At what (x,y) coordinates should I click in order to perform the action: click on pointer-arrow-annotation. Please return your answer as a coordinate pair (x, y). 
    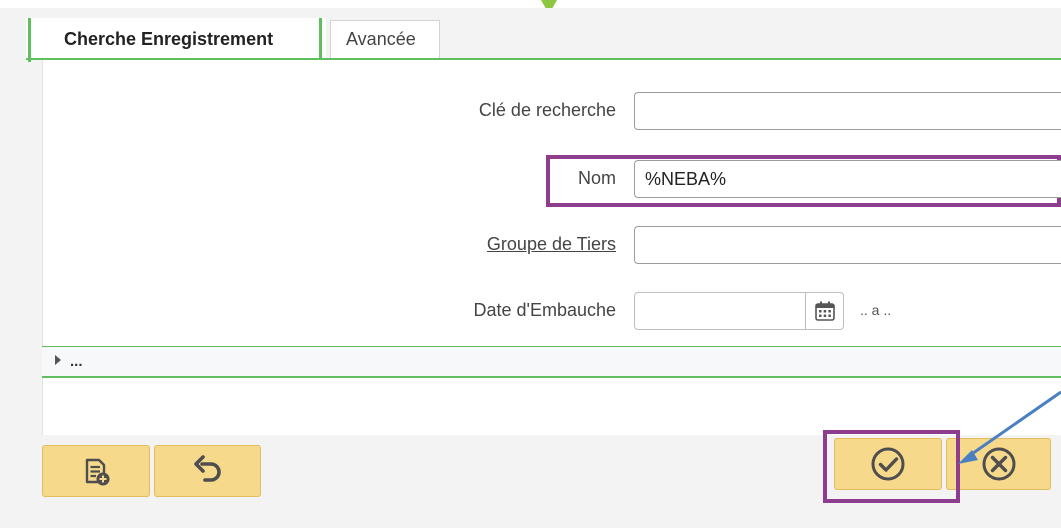
    Looking at the image, I should click on (1009, 427).